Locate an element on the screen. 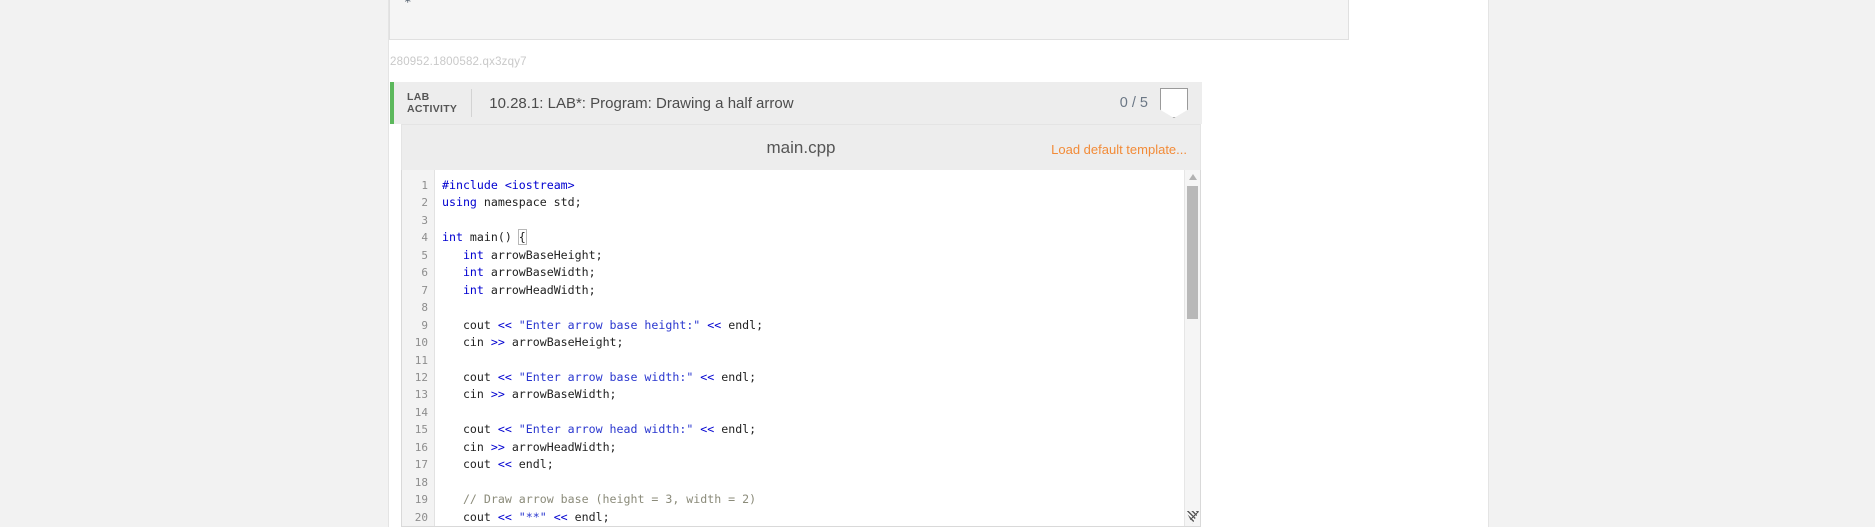  code-line: cout << "**" << endl; is located at coordinates (809, 517).